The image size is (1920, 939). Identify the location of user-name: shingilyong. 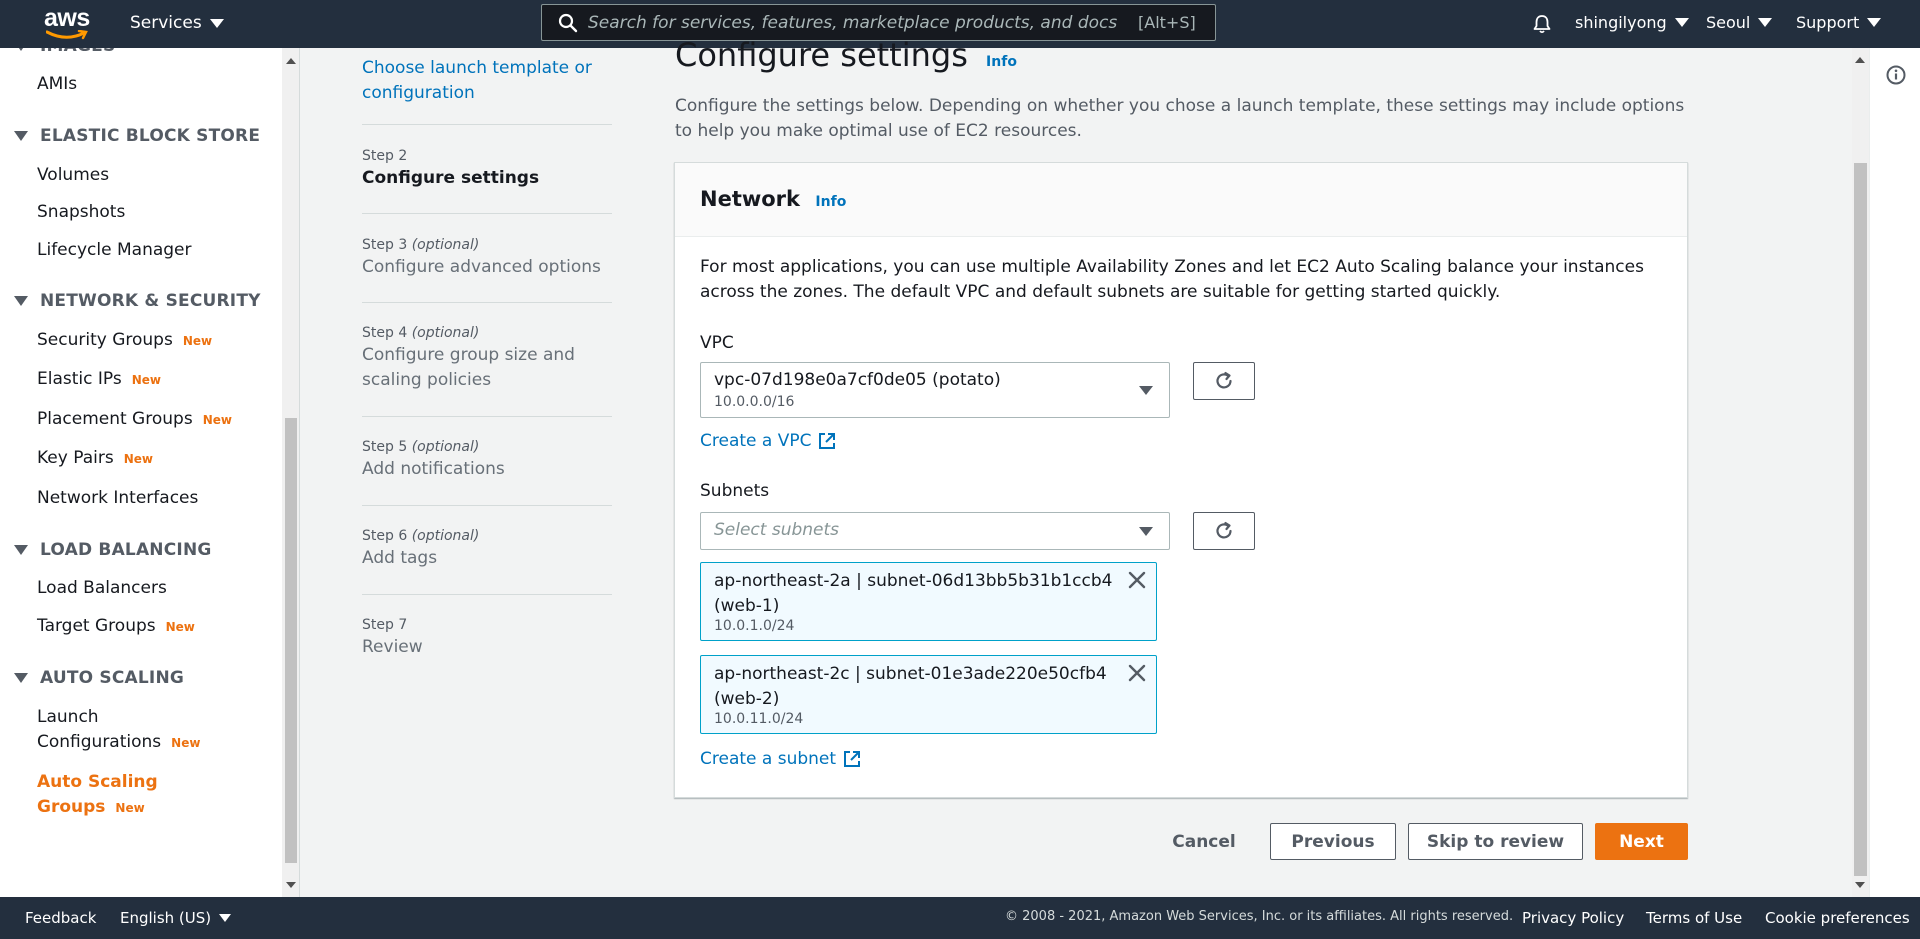
(1621, 22).